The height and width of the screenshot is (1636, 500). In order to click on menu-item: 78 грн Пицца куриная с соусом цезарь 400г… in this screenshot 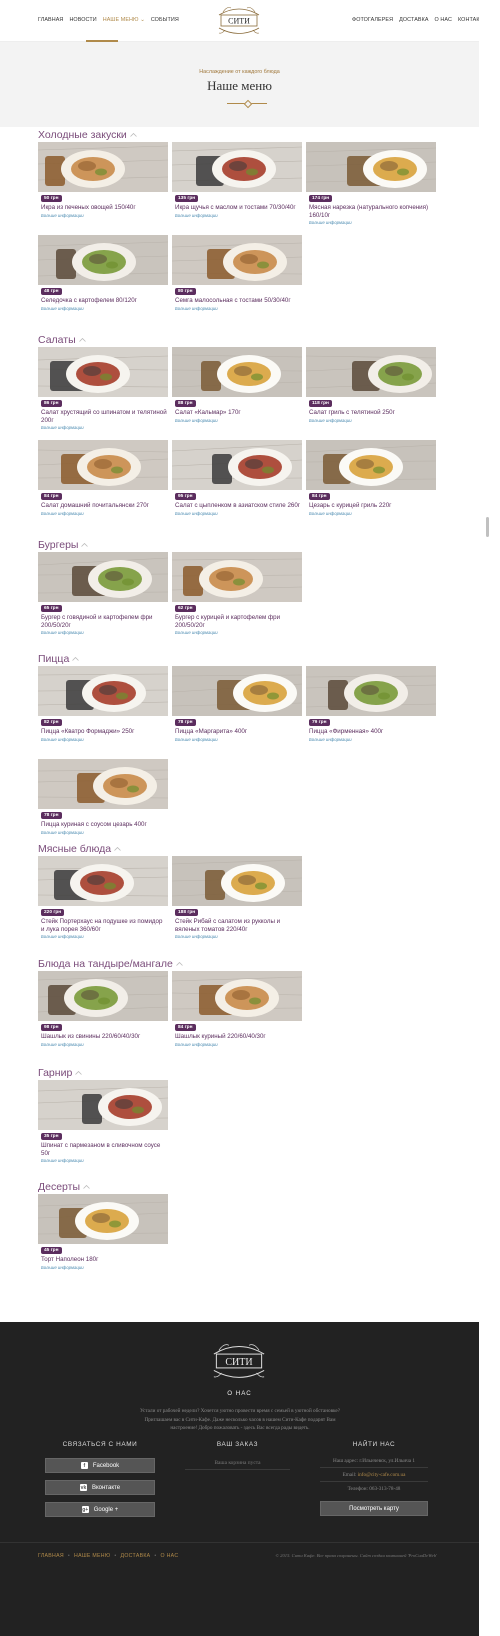, I will do `click(103, 804)`.